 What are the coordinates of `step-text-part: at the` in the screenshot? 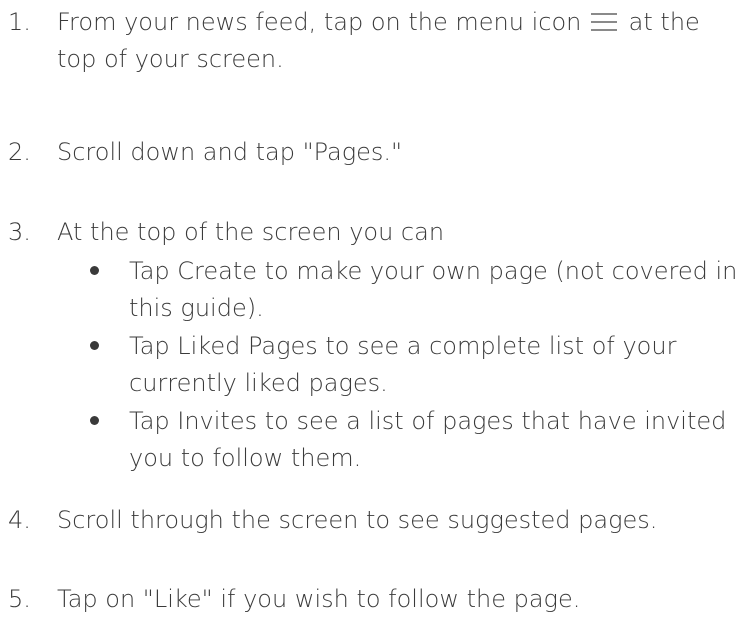 It's located at (664, 22).